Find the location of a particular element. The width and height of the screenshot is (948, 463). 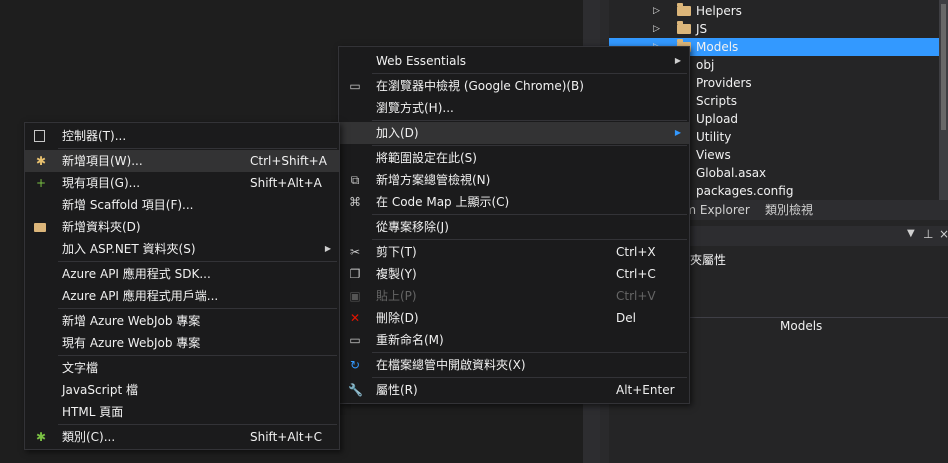

menu-item-new-solution-view: ⧉ 新增方案總管檢視(N) is located at coordinates (514, 180).